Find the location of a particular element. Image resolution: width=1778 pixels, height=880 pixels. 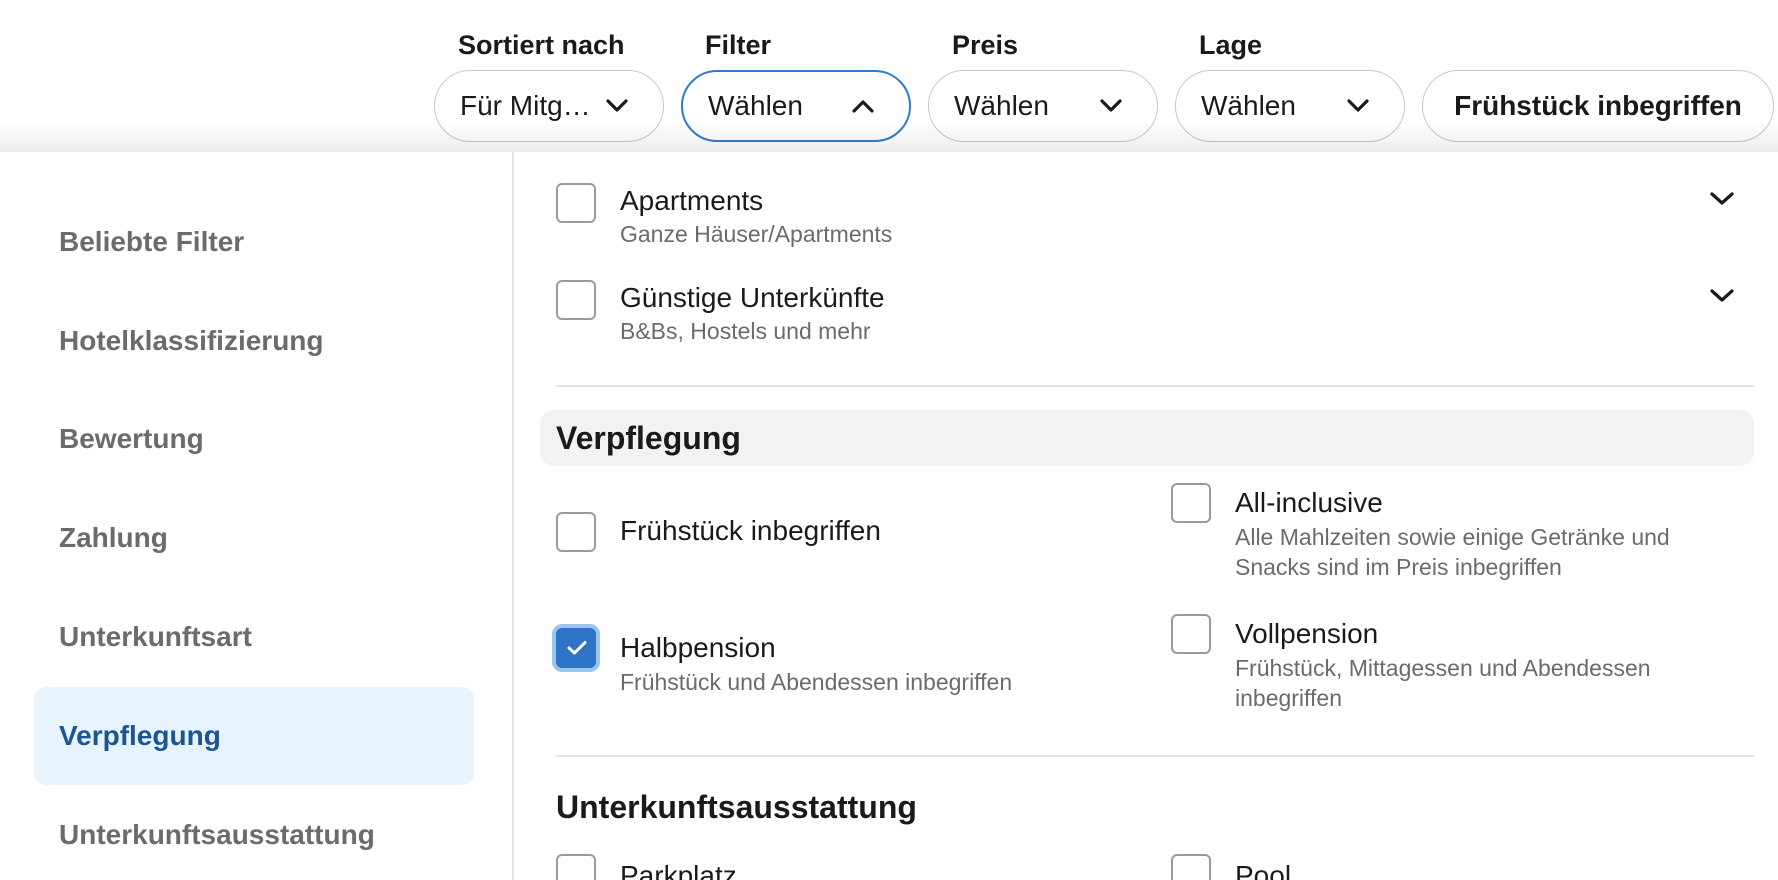

sidebar-item-property-type: Unterkunftsart is located at coordinates (254, 637).